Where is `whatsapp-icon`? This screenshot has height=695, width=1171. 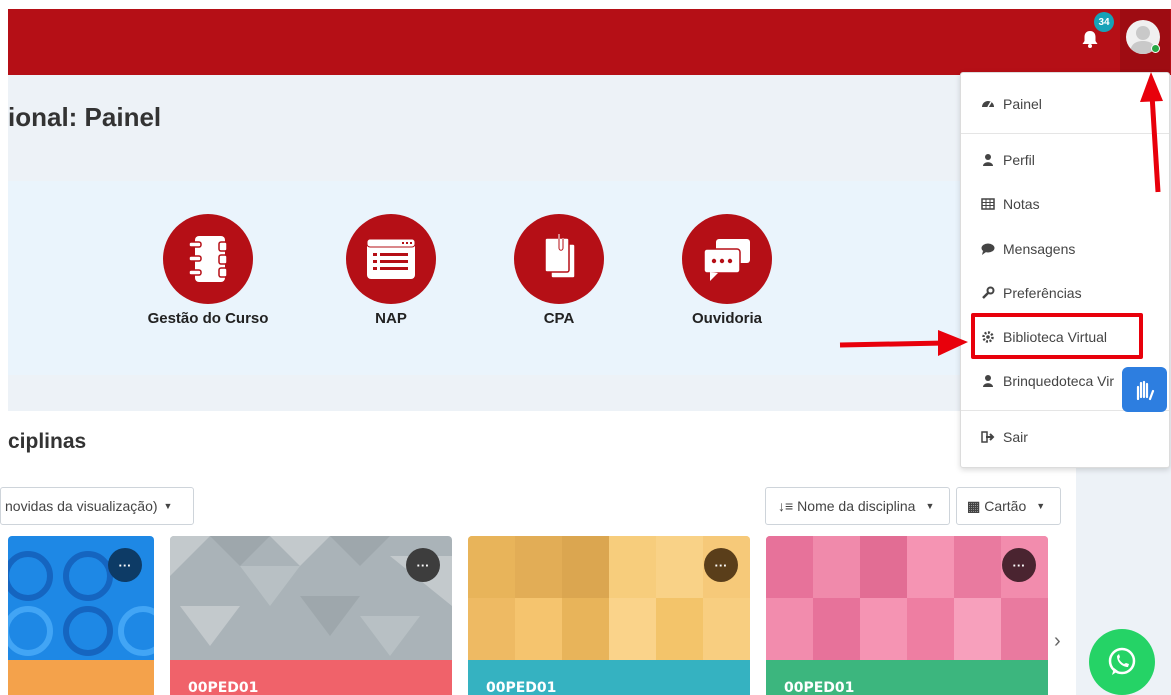 whatsapp-icon is located at coordinates (1122, 662).